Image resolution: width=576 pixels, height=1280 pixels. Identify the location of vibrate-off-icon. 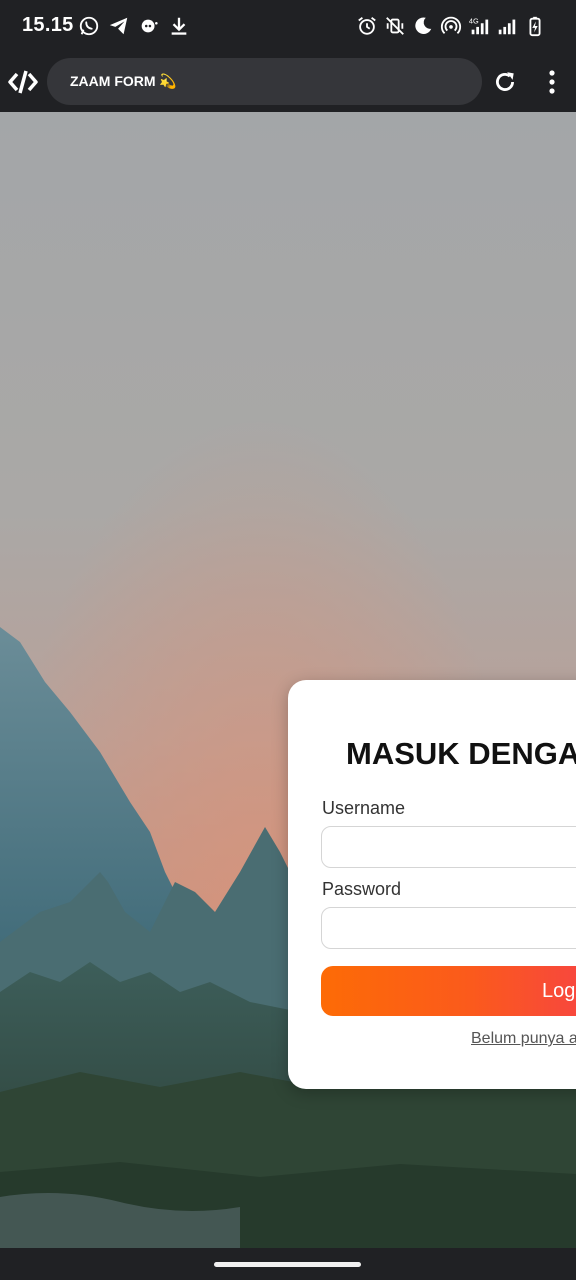
(395, 26).